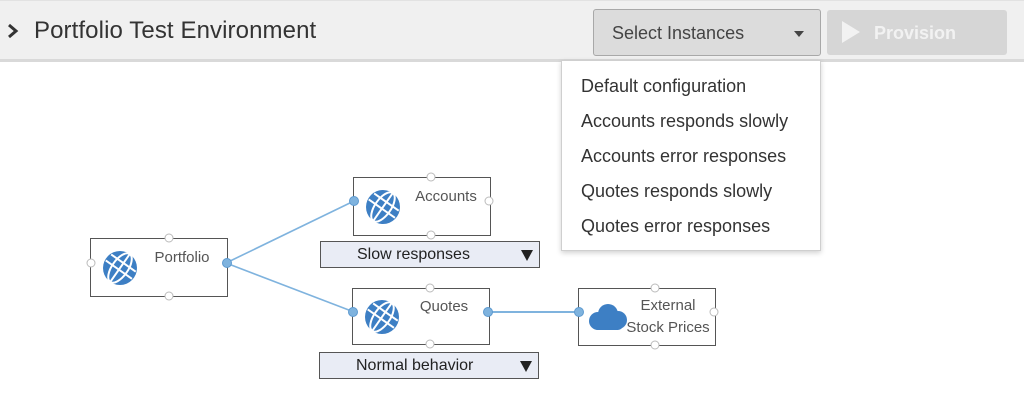 The height and width of the screenshot is (397, 1024). What do you see at coordinates (663, 86) in the screenshot?
I see `menu-item-default-configuration: Default configuration` at bounding box center [663, 86].